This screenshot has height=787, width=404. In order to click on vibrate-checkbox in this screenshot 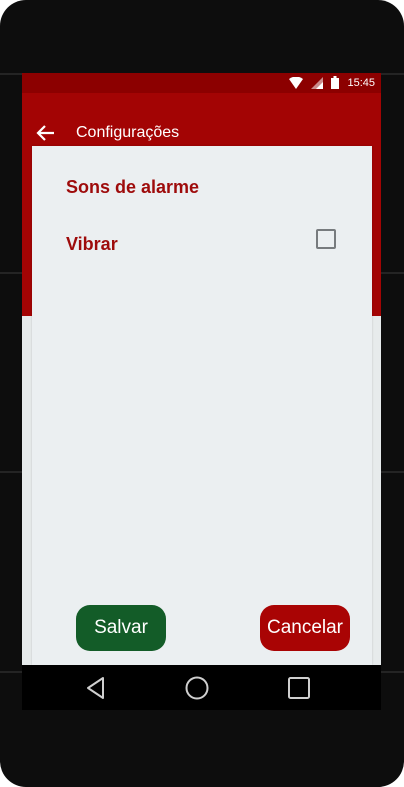, I will do `click(326, 239)`.